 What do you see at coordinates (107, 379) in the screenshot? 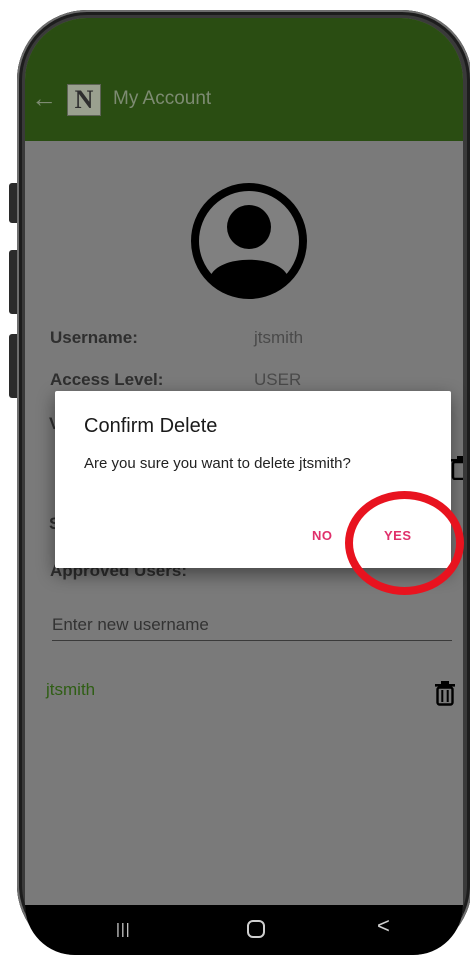
I see `access-level-label: Access Level:` at bounding box center [107, 379].